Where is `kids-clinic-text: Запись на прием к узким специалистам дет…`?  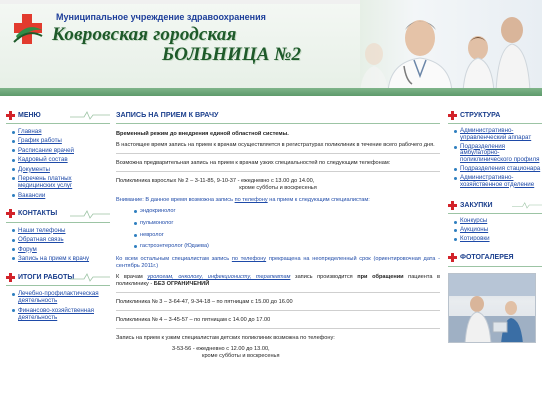 kids-clinic-text: Запись на прием к узким специалистам дет… is located at coordinates (225, 338).